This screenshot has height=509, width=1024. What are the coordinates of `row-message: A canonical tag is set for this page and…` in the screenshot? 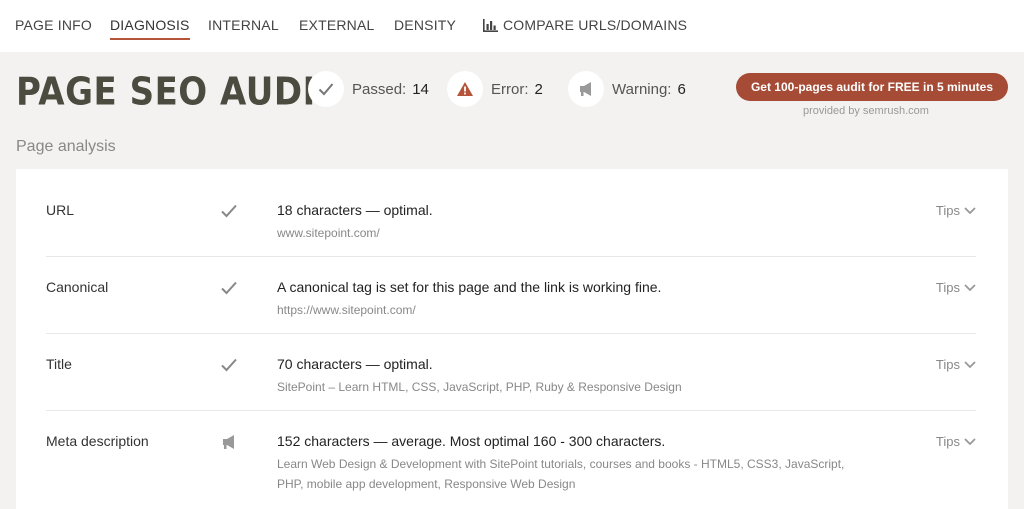 It's located at (469, 287).